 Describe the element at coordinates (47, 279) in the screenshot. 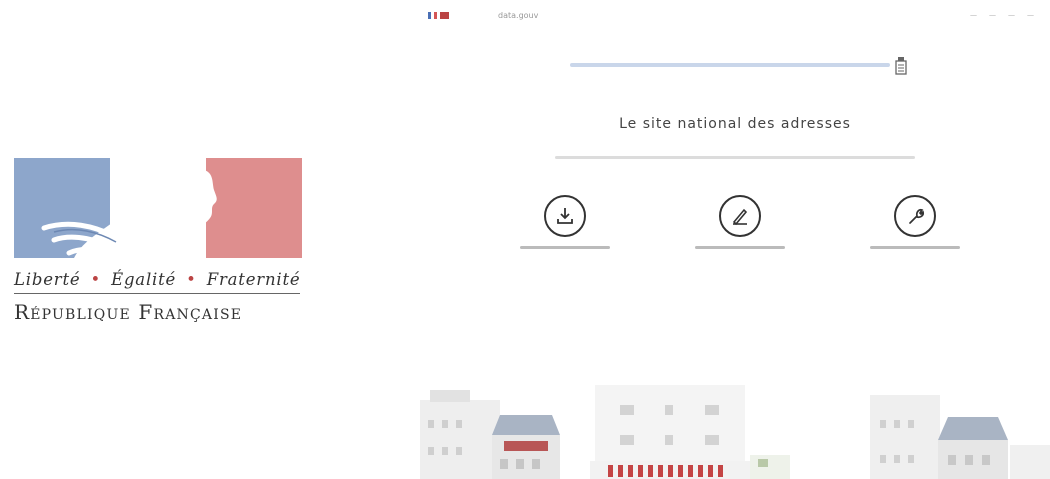

I see `motto-liberte: Liberté` at that location.